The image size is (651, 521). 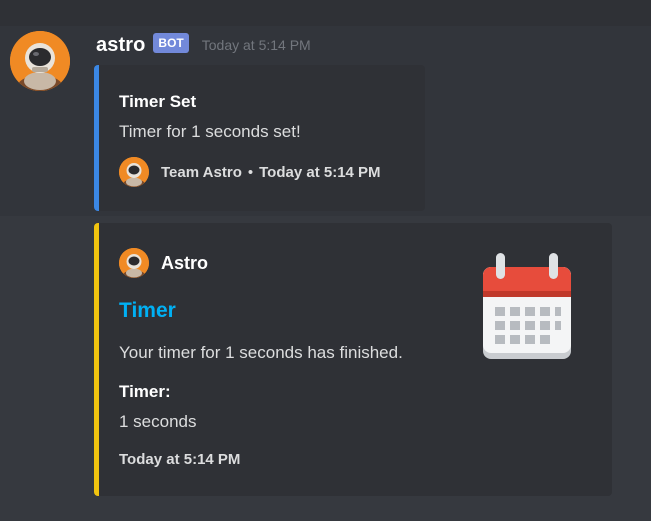 What do you see at coordinates (185, 262) in the screenshot?
I see `embed-author-name: Astro` at bounding box center [185, 262].